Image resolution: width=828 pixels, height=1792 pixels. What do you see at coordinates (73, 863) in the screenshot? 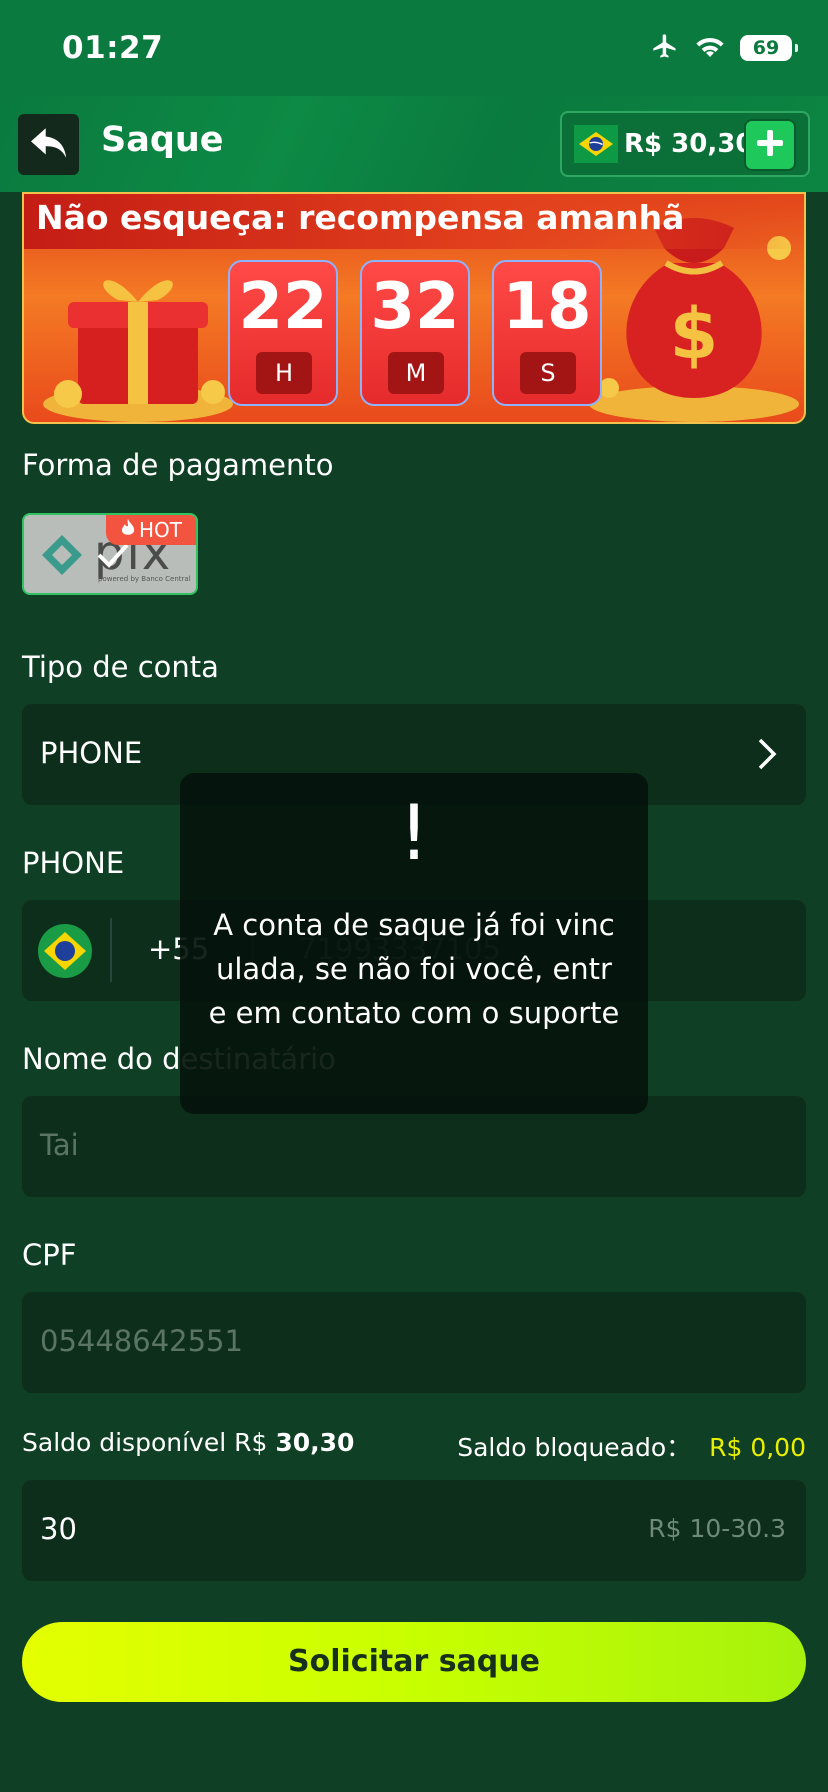
I see `phone-label: PHONE` at bounding box center [73, 863].